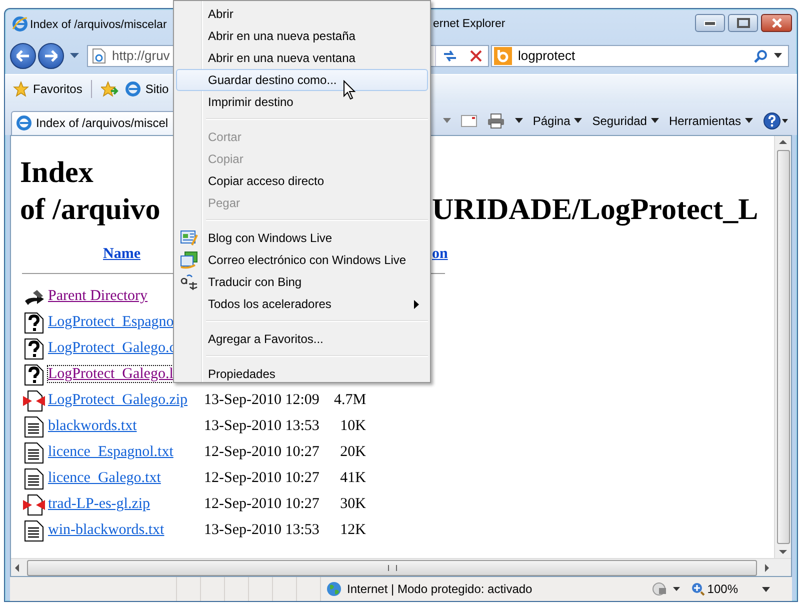  I want to click on add-favorite-icon, so click(110, 89).